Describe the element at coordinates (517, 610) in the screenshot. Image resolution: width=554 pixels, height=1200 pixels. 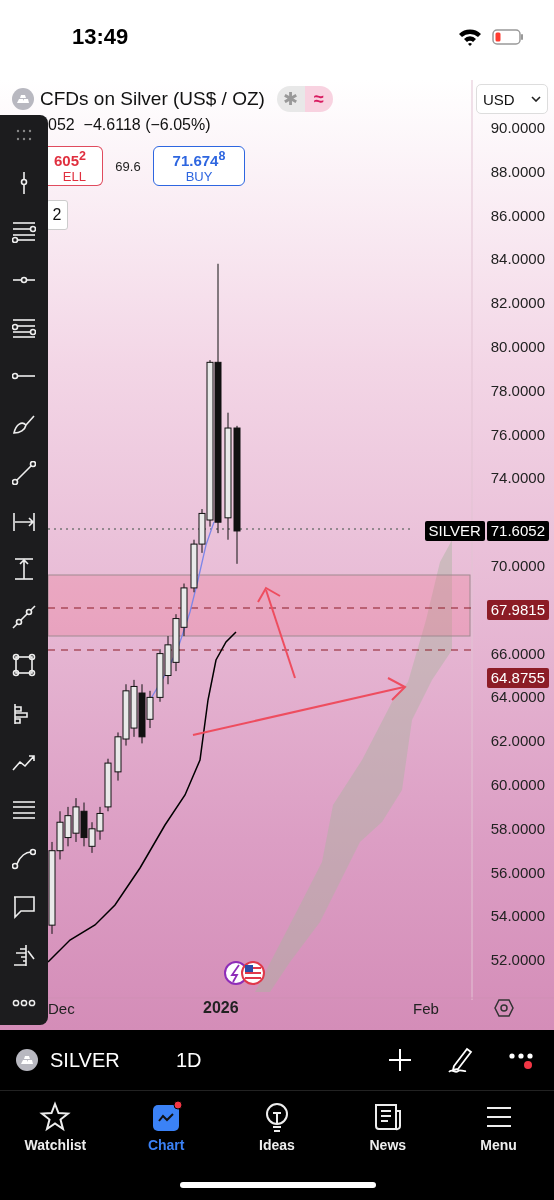
I see `price-tag: 67.9815` at that location.